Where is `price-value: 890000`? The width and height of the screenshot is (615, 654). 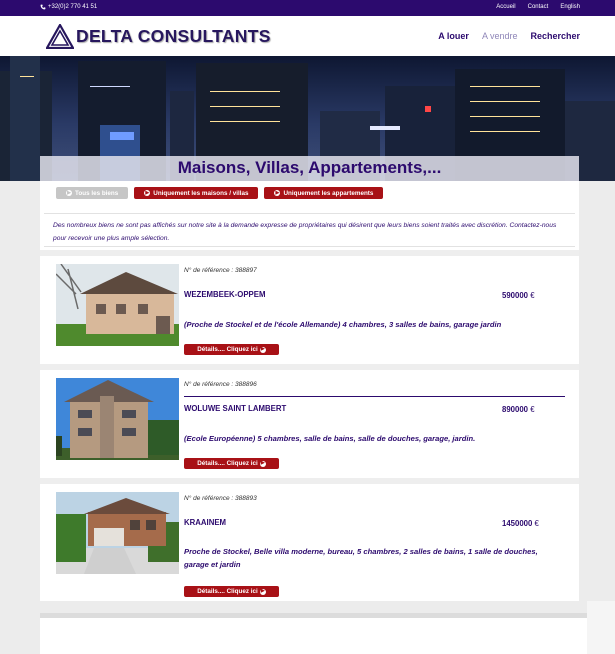 price-value: 890000 is located at coordinates (515, 409).